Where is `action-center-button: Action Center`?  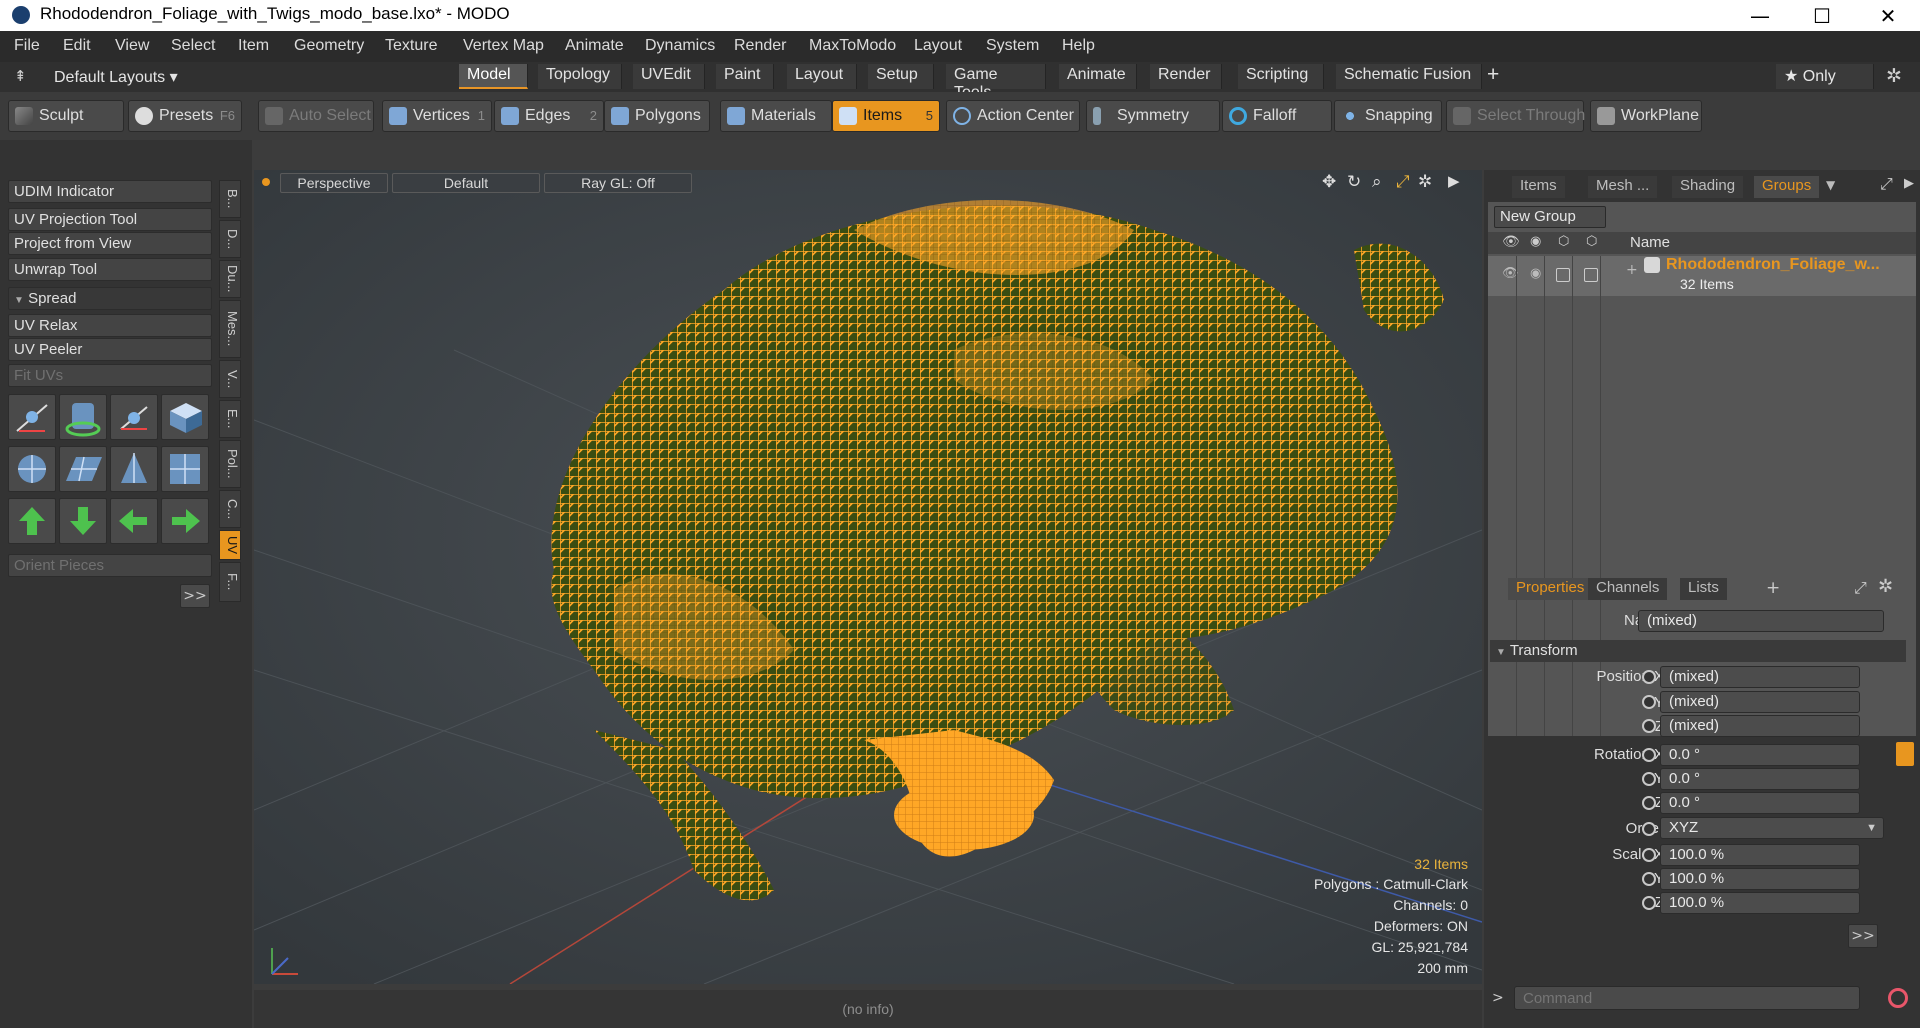
action-center-button: Action Center is located at coordinates (1013, 116).